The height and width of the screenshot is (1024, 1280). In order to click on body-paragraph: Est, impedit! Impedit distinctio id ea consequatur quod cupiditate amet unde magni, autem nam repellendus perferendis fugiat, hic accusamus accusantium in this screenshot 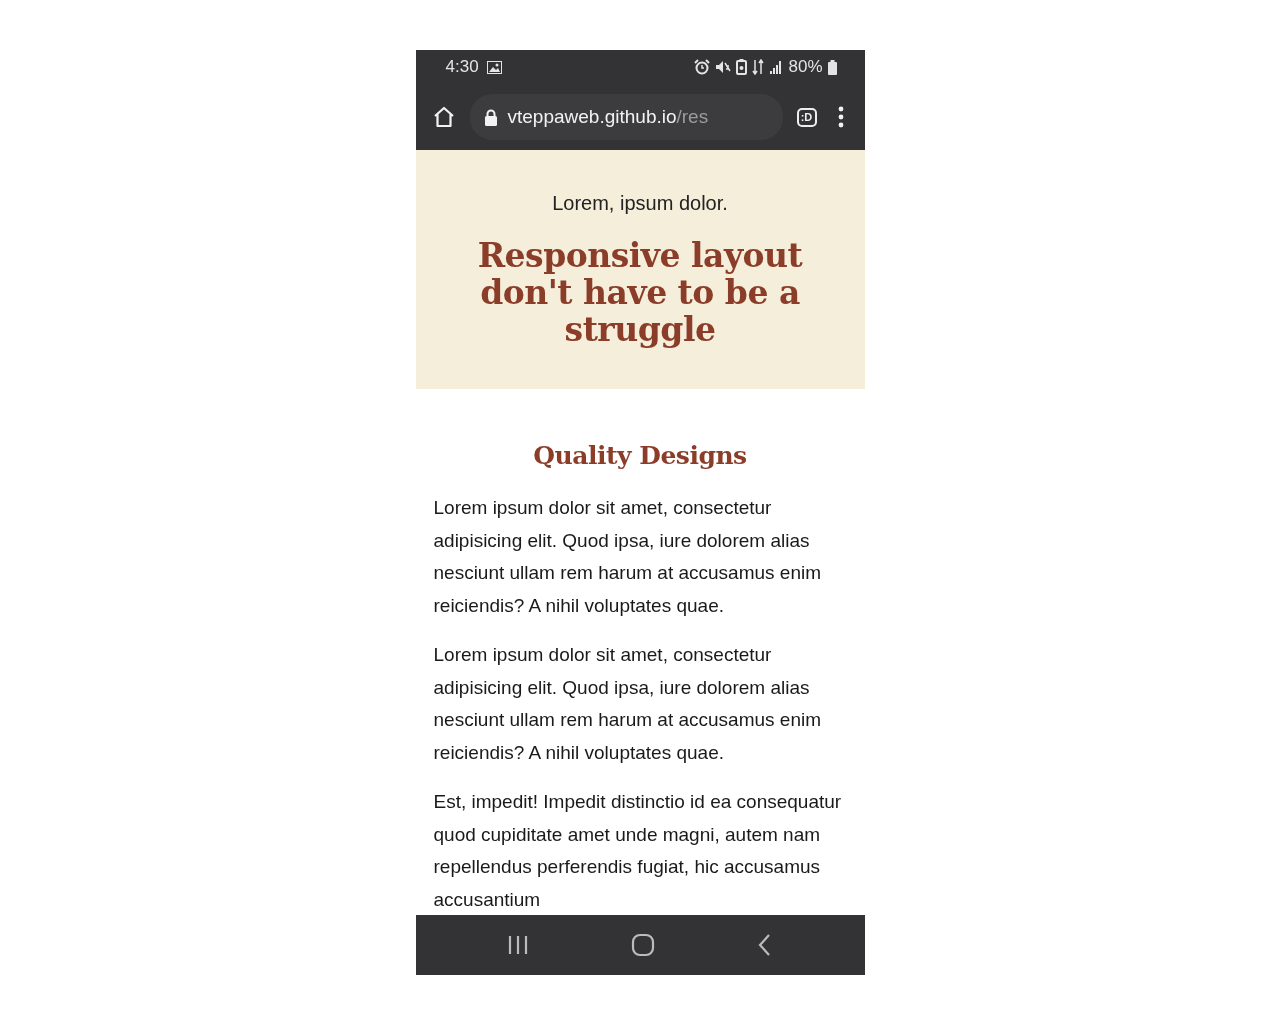, I will do `click(638, 851)`.